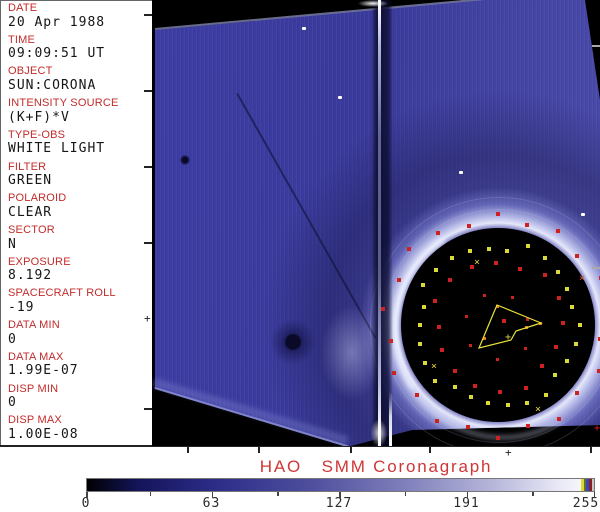  What do you see at coordinates (76, 271) in the screenshot?
I see `field-exposure: EXPOSURE 8.192` at bounding box center [76, 271].